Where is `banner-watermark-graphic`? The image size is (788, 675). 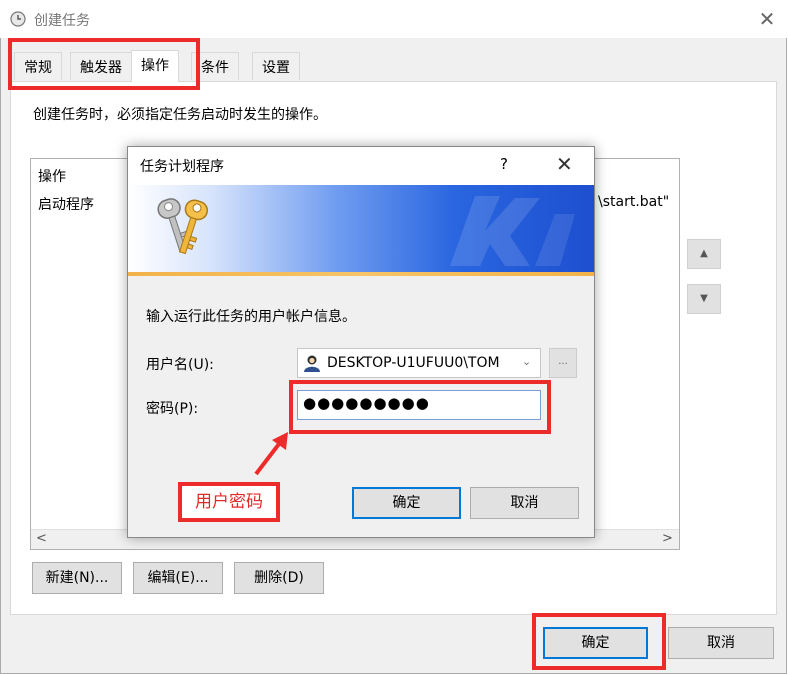
banner-watermark-graphic is located at coordinates (512, 231).